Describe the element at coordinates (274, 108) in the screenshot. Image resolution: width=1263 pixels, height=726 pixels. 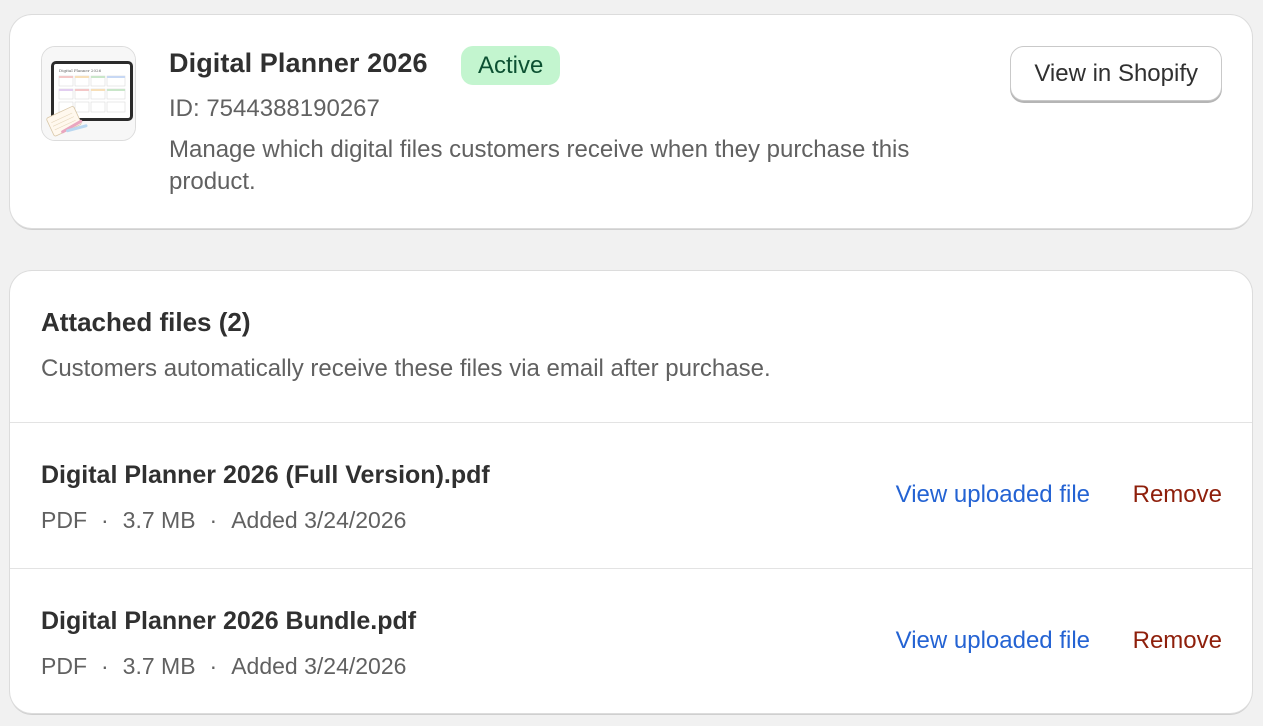
I see `product-id: ID: 7544388190267` at that location.